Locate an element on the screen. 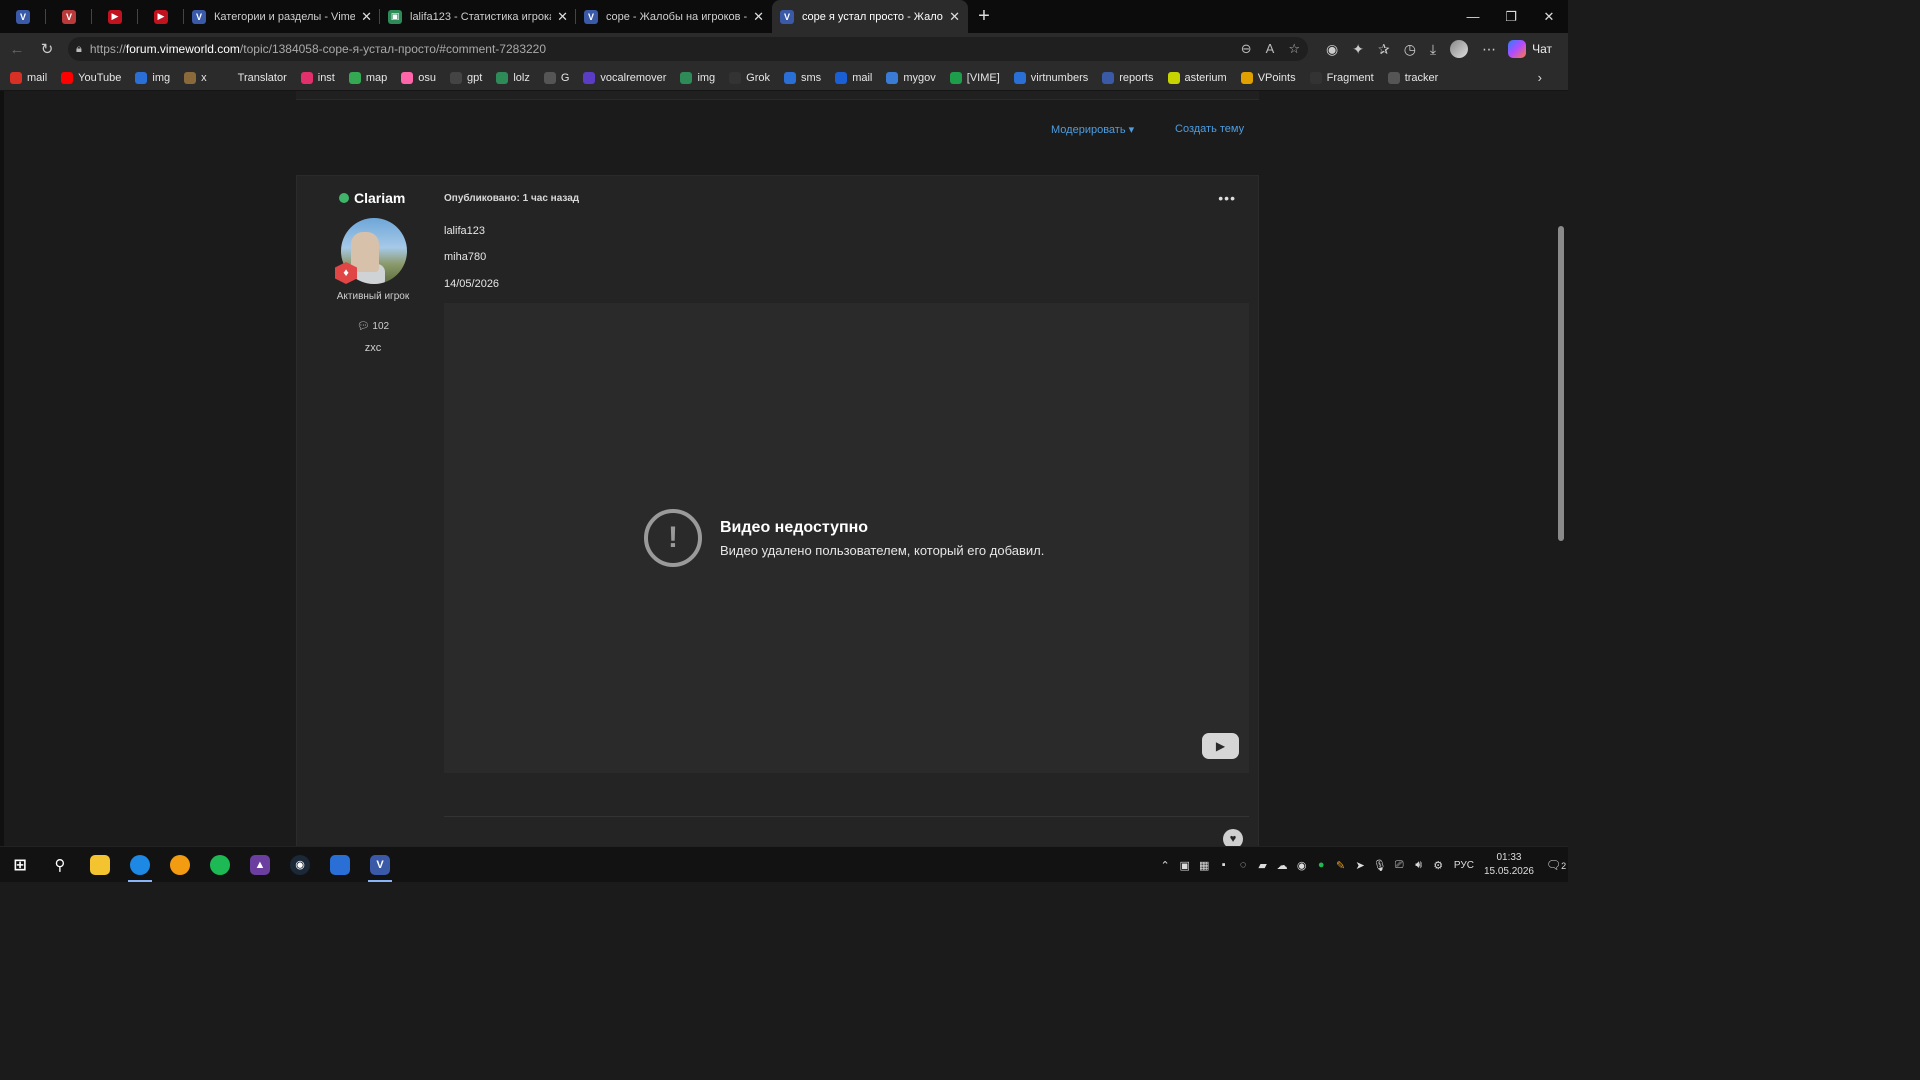  clock: 01:33 15.05.2026 is located at coordinates (1509, 865).